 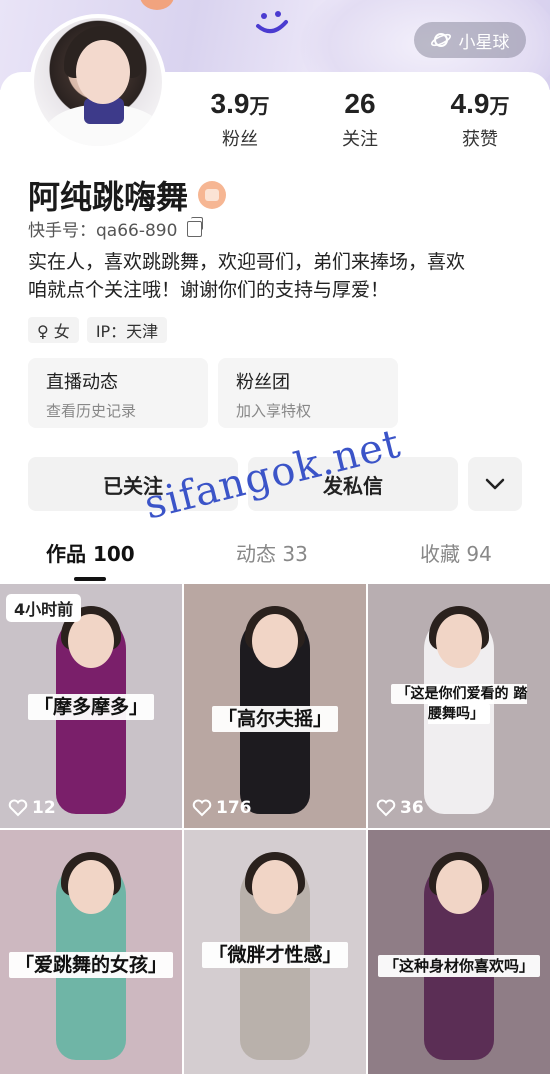 What do you see at coordinates (240, 139) in the screenshot?
I see `stat-label: 粉丝` at bounding box center [240, 139].